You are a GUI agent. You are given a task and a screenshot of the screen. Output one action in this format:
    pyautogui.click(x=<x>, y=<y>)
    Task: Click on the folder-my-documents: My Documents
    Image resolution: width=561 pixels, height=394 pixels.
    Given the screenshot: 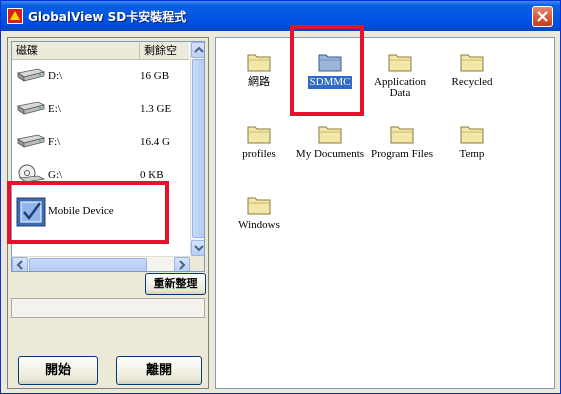 What is the action you would take?
    pyautogui.click(x=330, y=154)
    